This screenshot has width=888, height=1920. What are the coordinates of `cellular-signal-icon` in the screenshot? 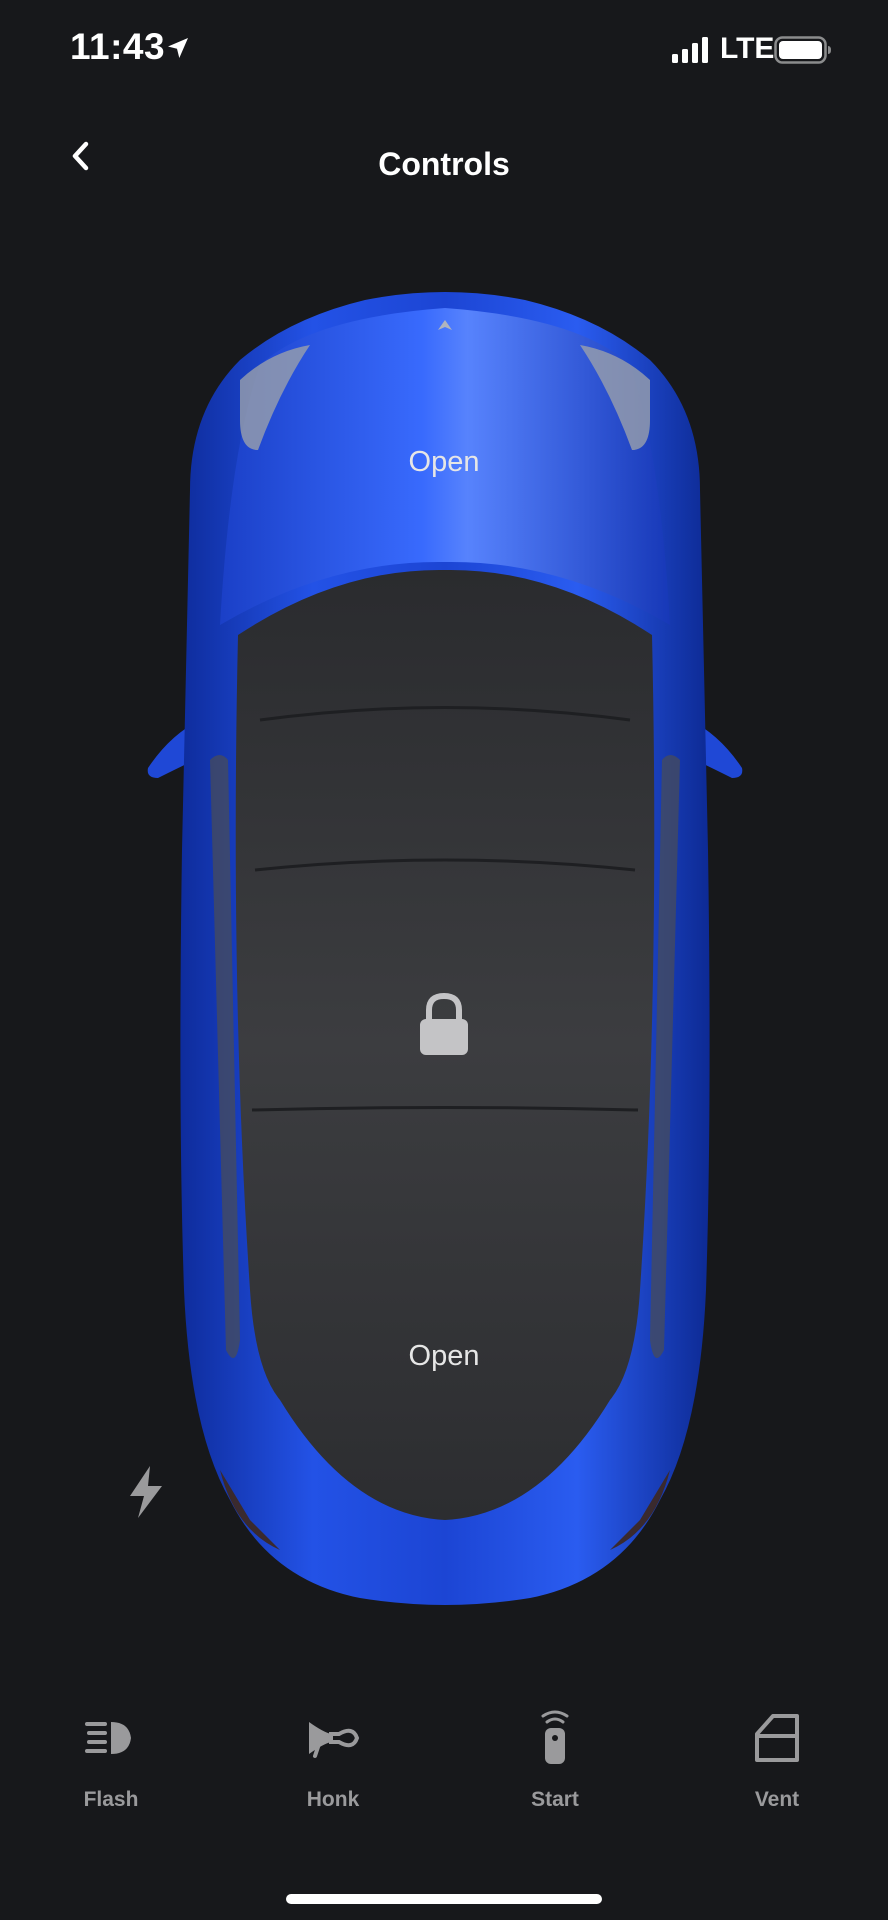 It's located at (690, 50).